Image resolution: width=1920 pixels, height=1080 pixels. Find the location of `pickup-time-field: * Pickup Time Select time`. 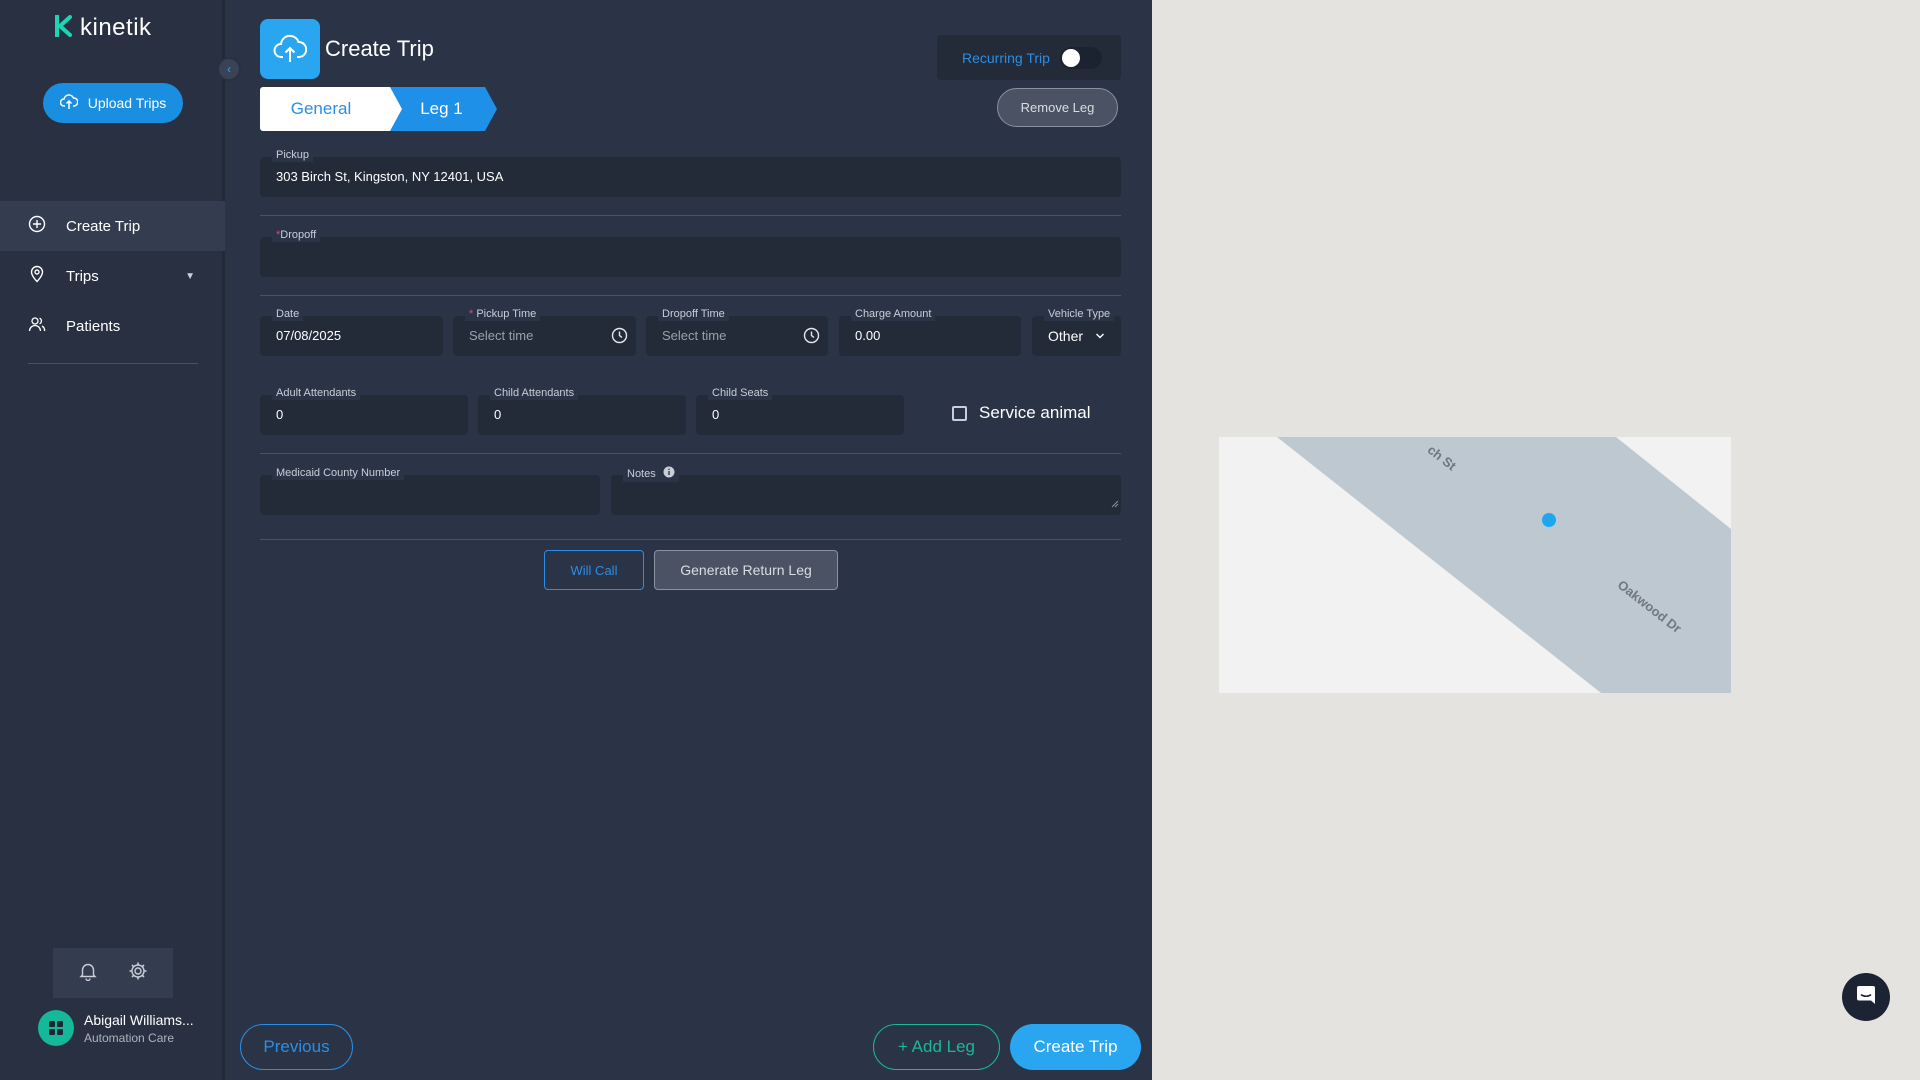

pickup-time-field: * Pickup Time Select time is located at coordinates (544, 331).